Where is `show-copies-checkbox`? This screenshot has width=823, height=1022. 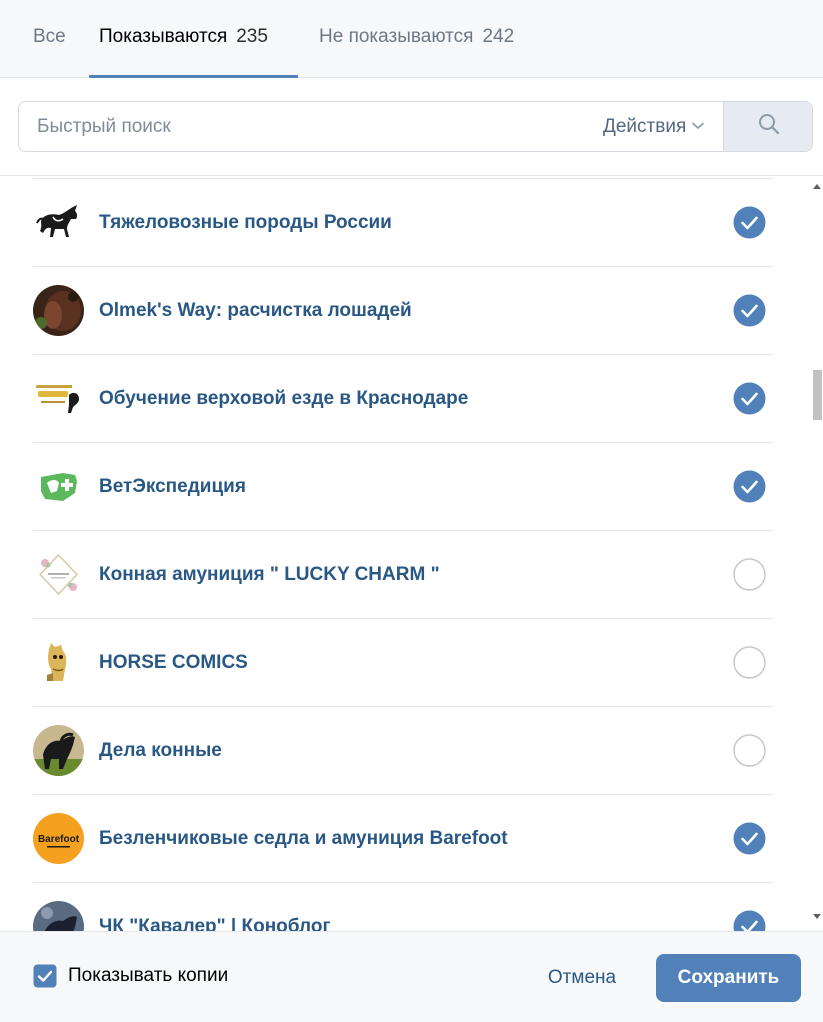 show-copies-checkbox is located at coordinates (45, 976).